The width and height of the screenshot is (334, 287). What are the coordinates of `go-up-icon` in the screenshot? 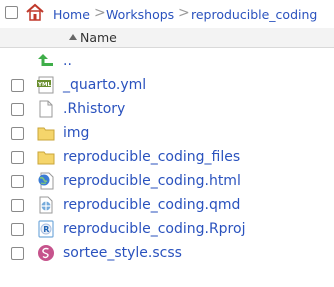 It's located at (46, 61).